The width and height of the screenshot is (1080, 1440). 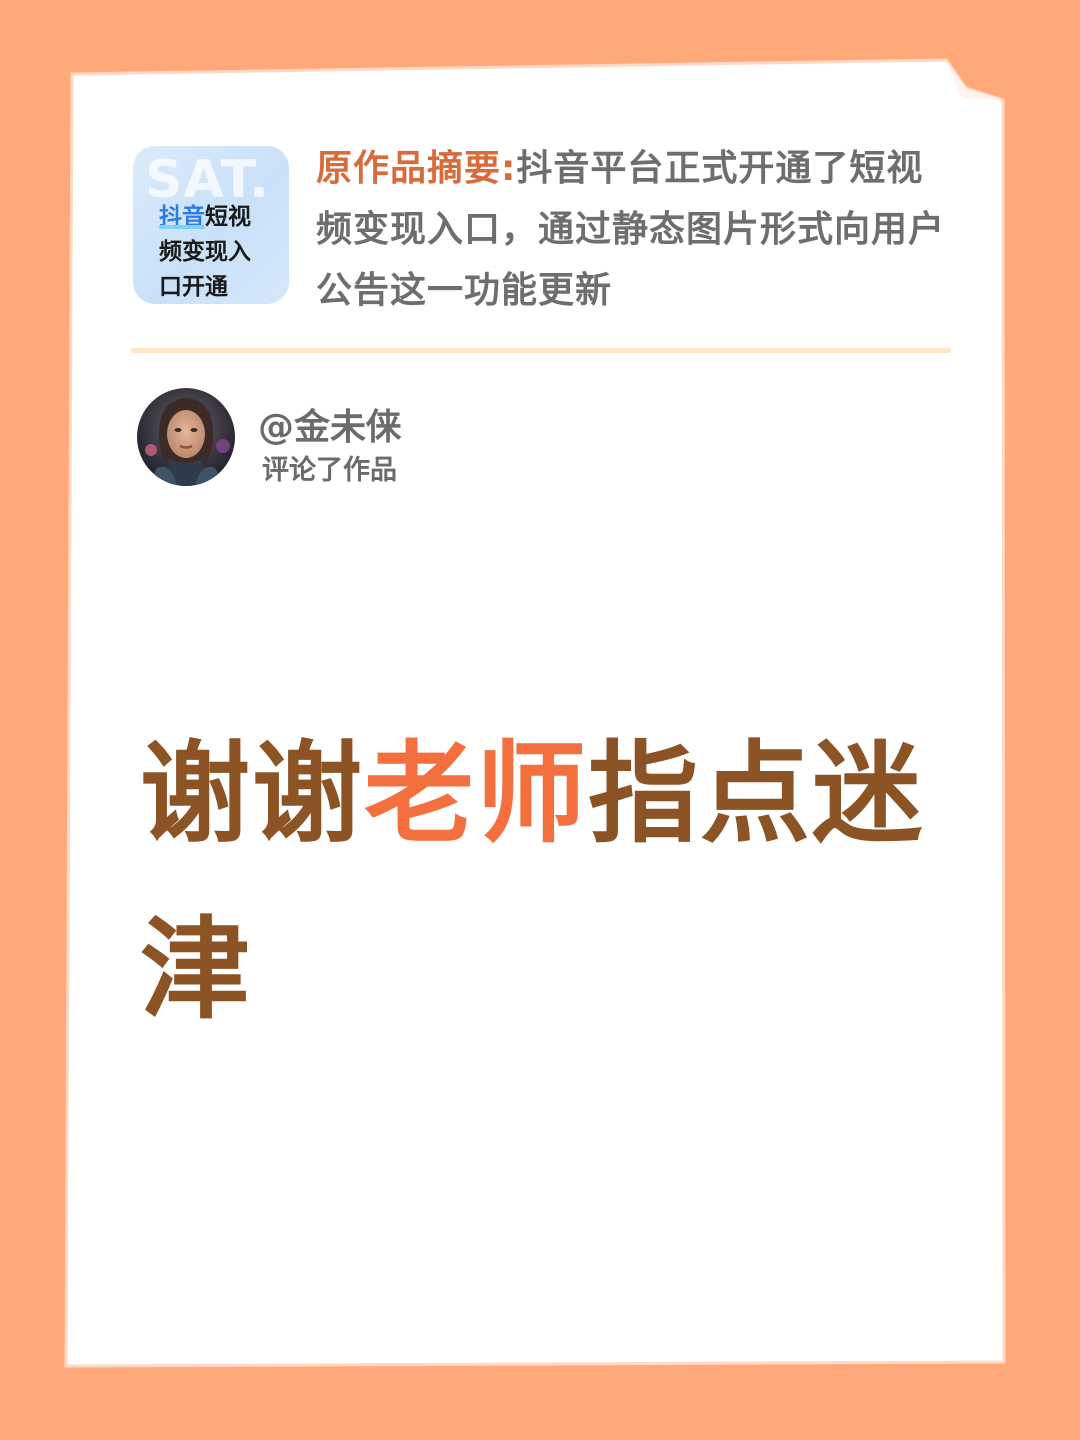 I want to click on avatar, so click(x=186, y=437).